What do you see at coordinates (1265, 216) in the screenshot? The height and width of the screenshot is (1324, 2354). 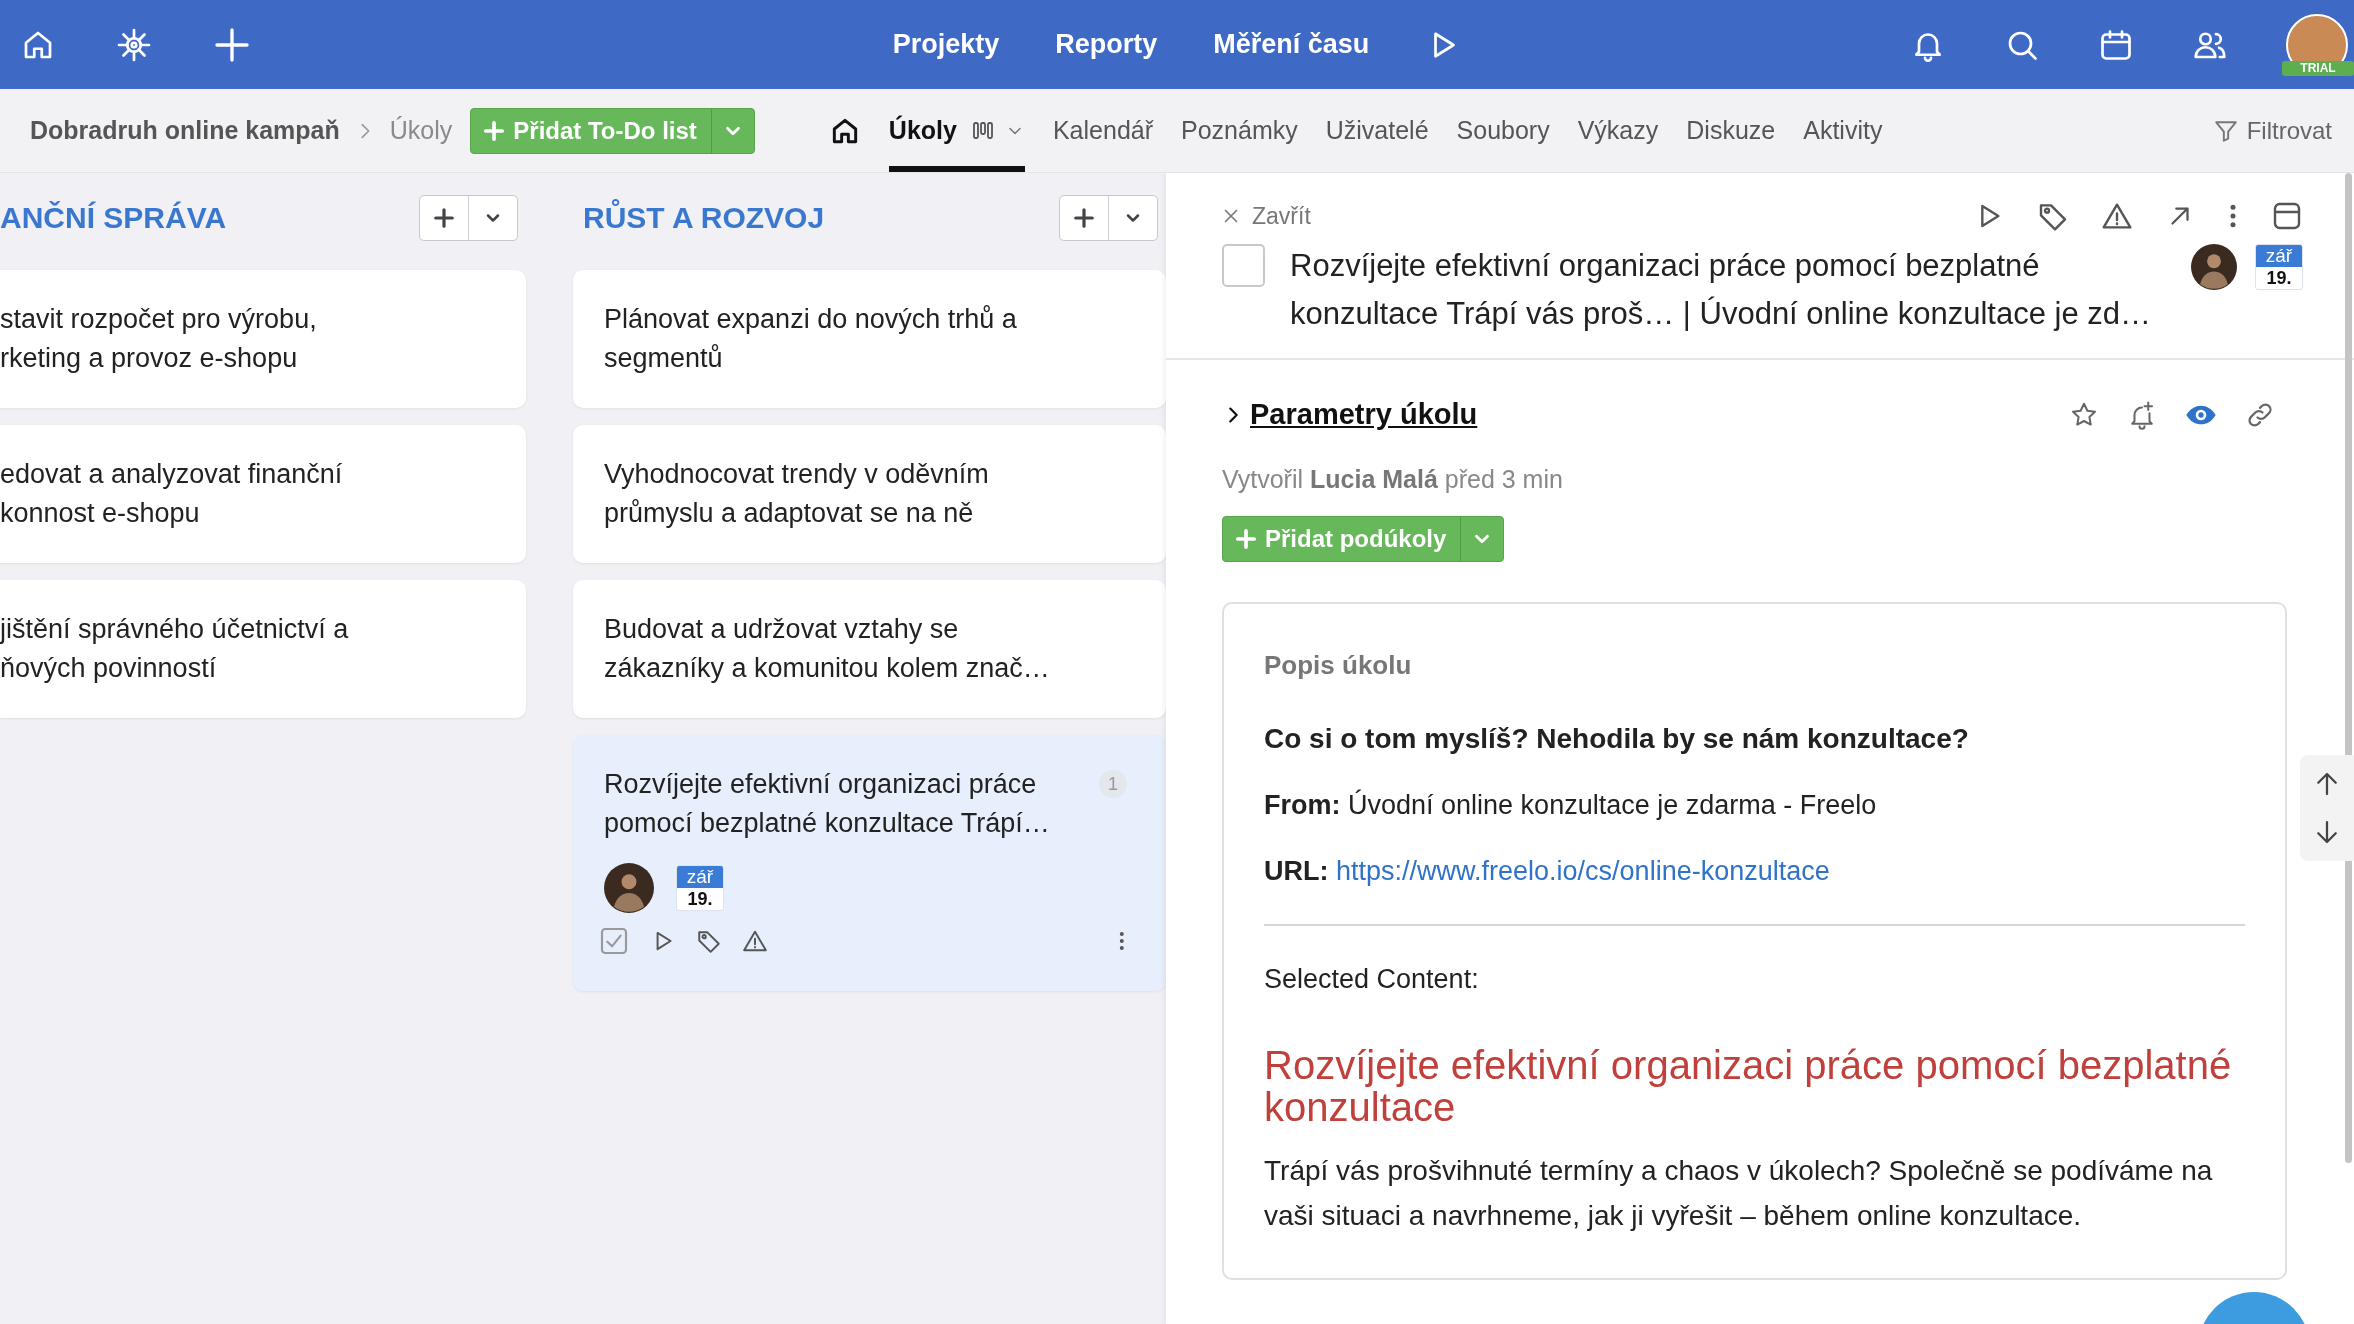 I see `close-button: Zavřít` at bounding box center [1265, 216].